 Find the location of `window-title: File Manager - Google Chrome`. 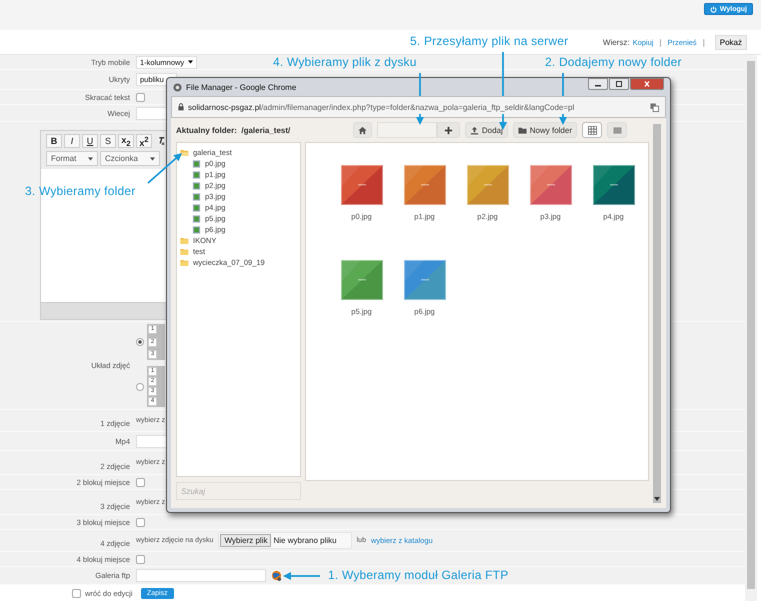

window-title: File Manager - Google Chrome is located at coordinates (242, 87).